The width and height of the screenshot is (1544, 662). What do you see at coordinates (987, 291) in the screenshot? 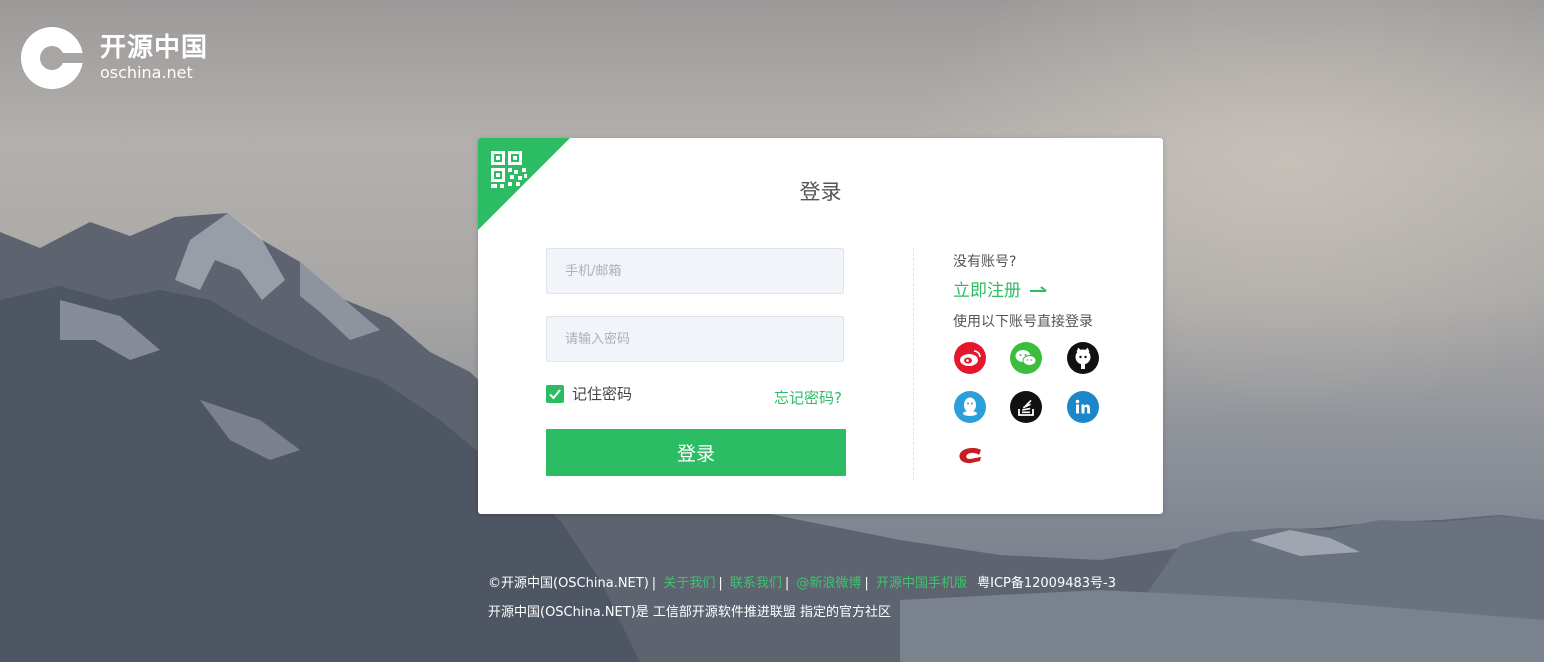
I see `register-label: 立即注册` at bounding box center [987, 291].